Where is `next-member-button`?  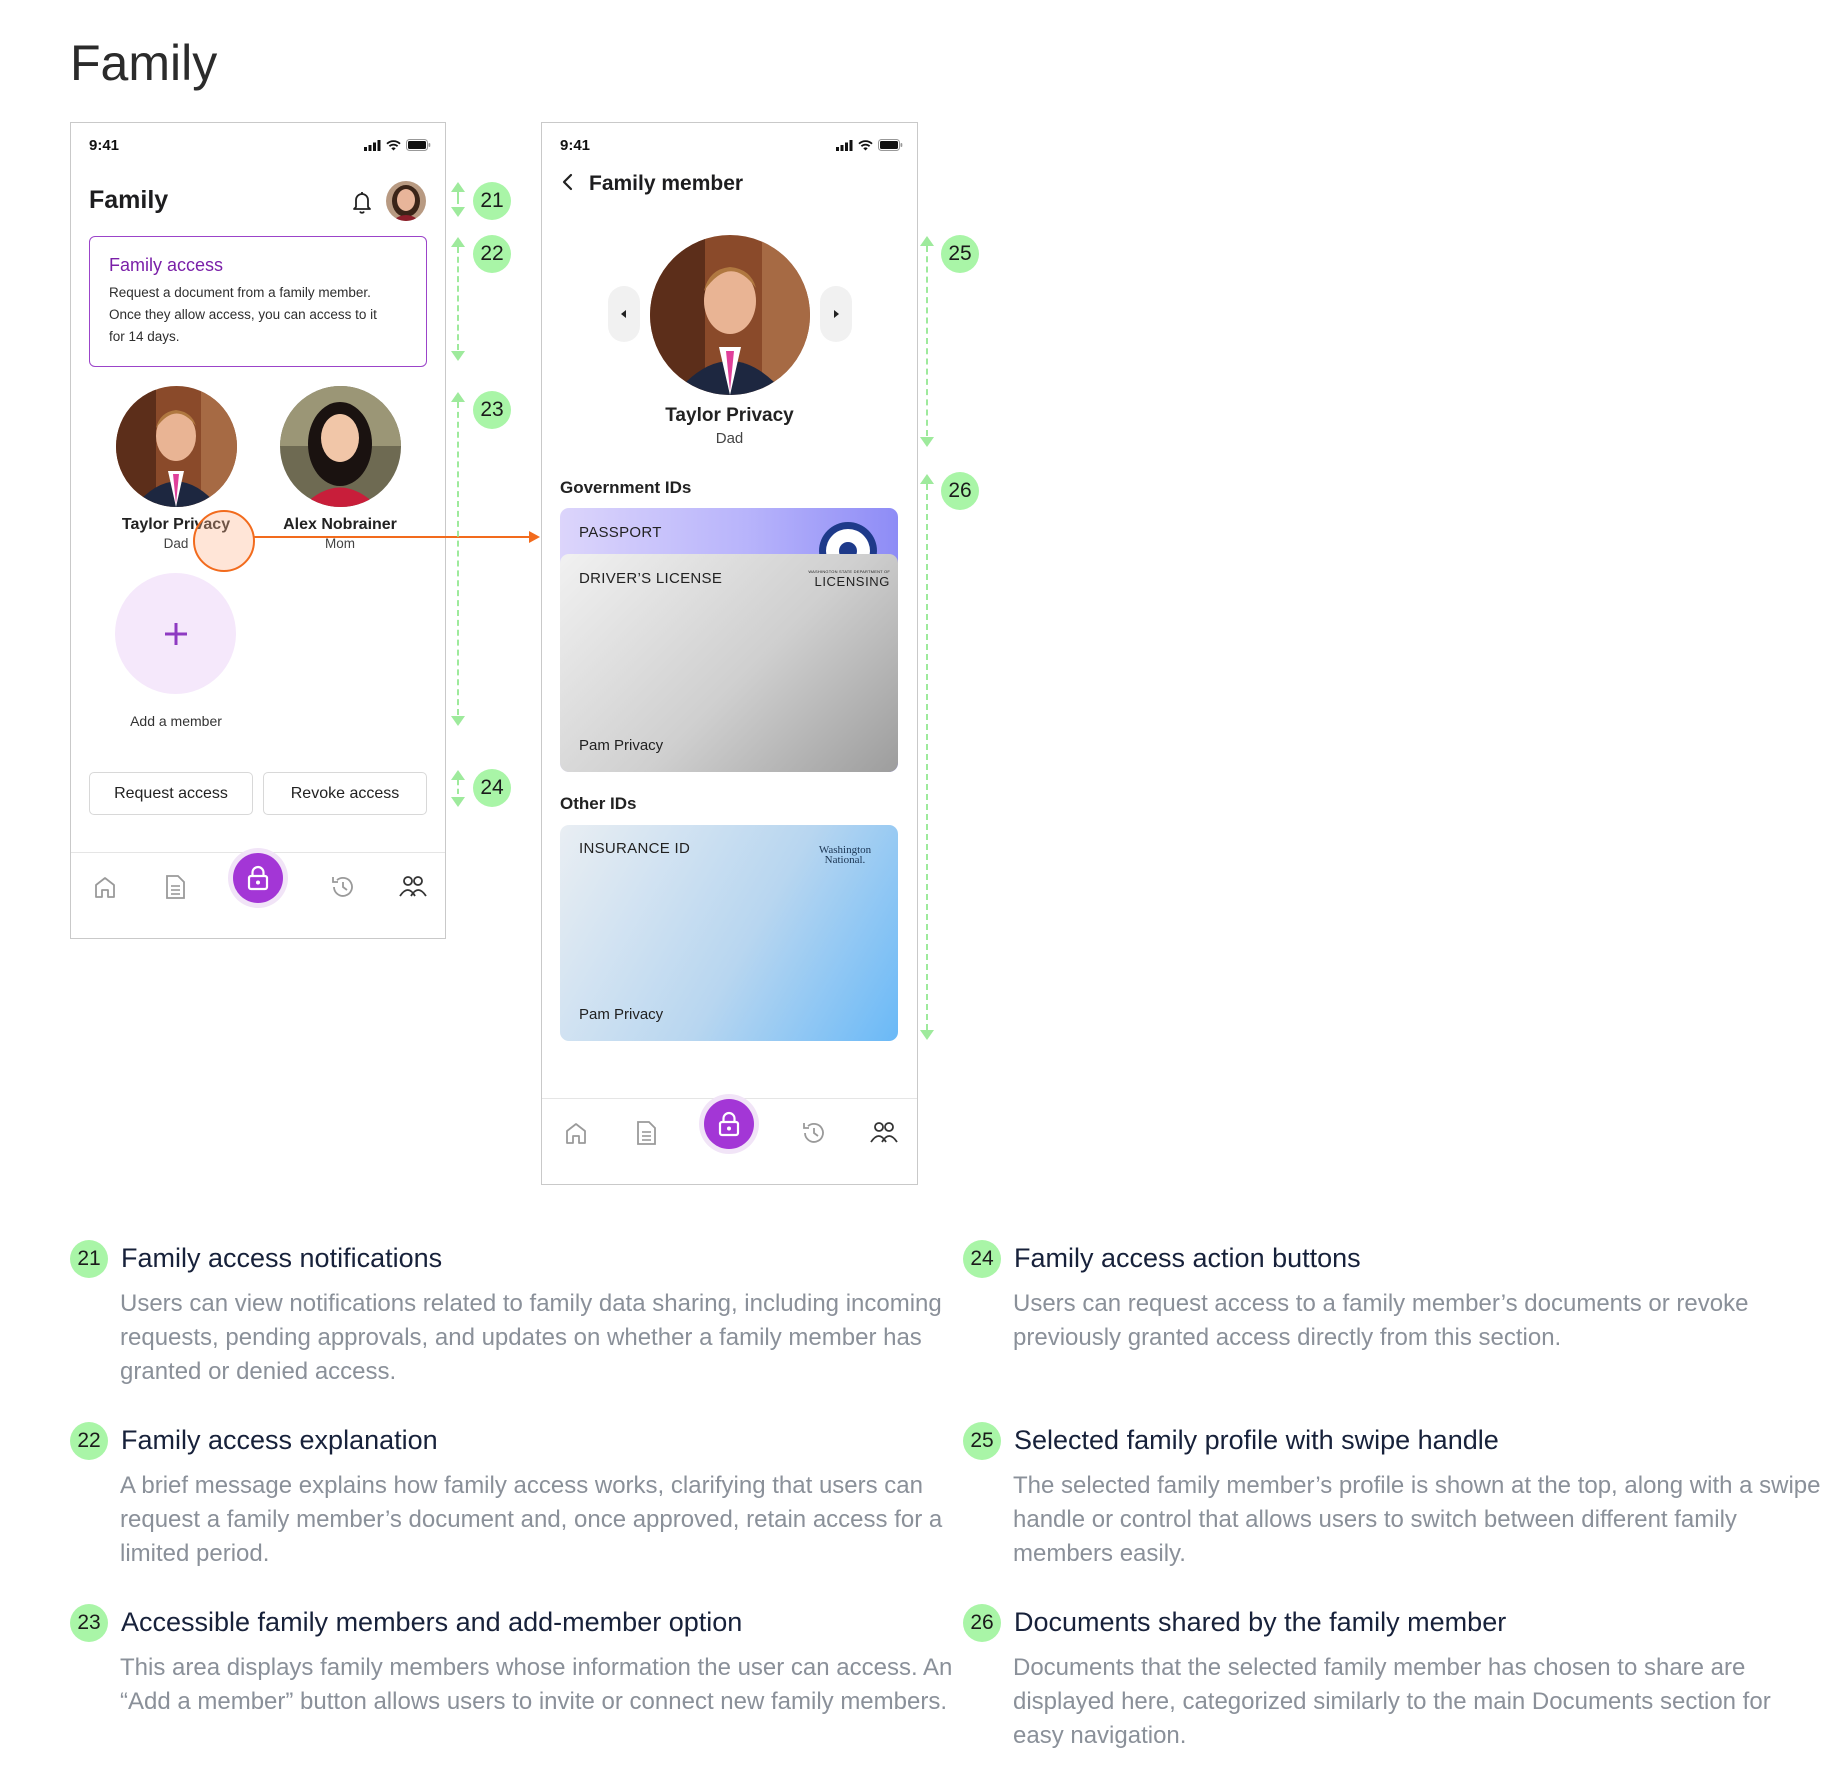
next-member-button is located at coordinates (836, 314).